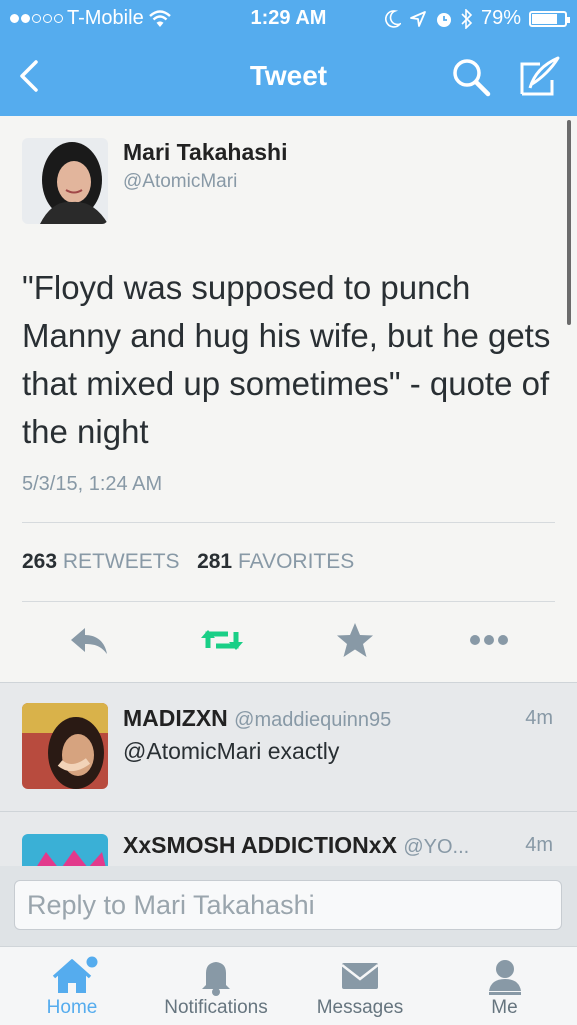 The image size is (577, 1025). Describe the element at coordinates (418, 18) in the screenshot. I see `location-arrow-icon` at that location.